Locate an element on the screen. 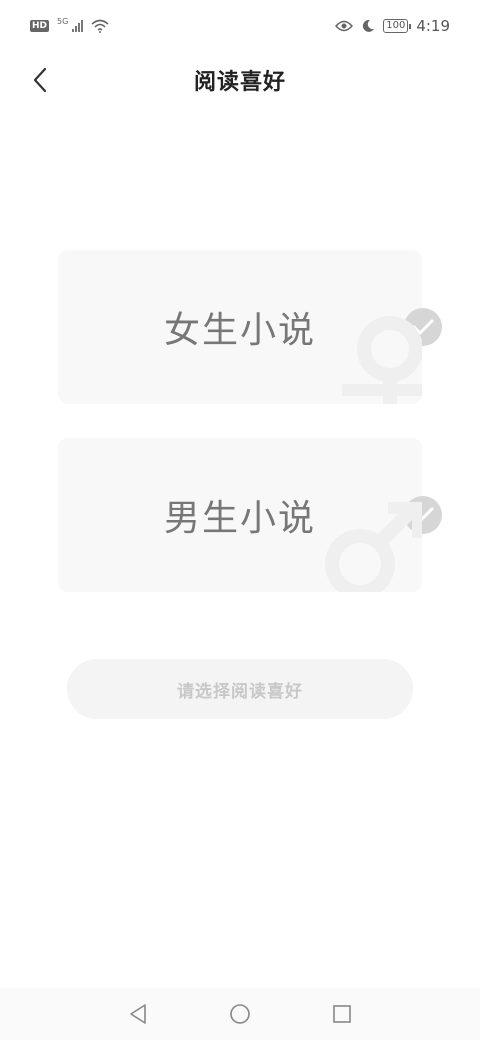 The width and height of the screenshot is (480, 1040). status-right: 100 4:19 is located at coordinates (392, 26).